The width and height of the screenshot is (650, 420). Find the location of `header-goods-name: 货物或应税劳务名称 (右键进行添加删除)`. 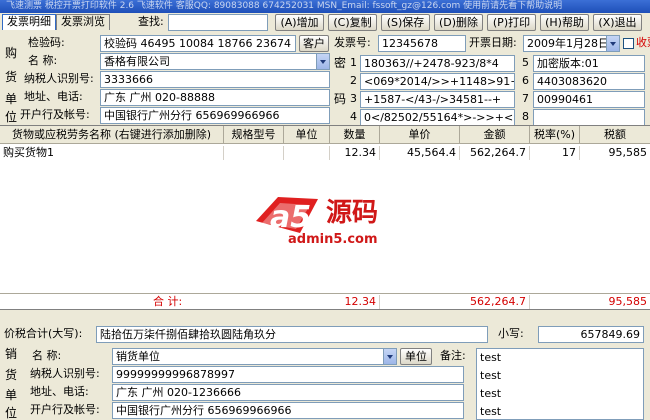

header-goods-name: 货物或应税劳务名称 (右键进行添加删除) is located at coordinates (112, 135).